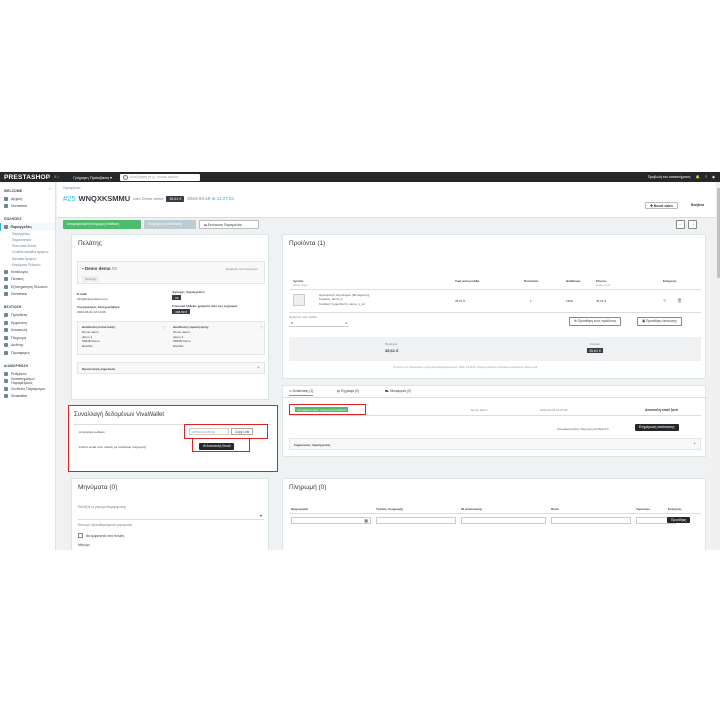 The image size is (720, 720). I want to click on search-input: Αναζήτηση (π.χ.: όνομα προϊόν, so click(160, 177).